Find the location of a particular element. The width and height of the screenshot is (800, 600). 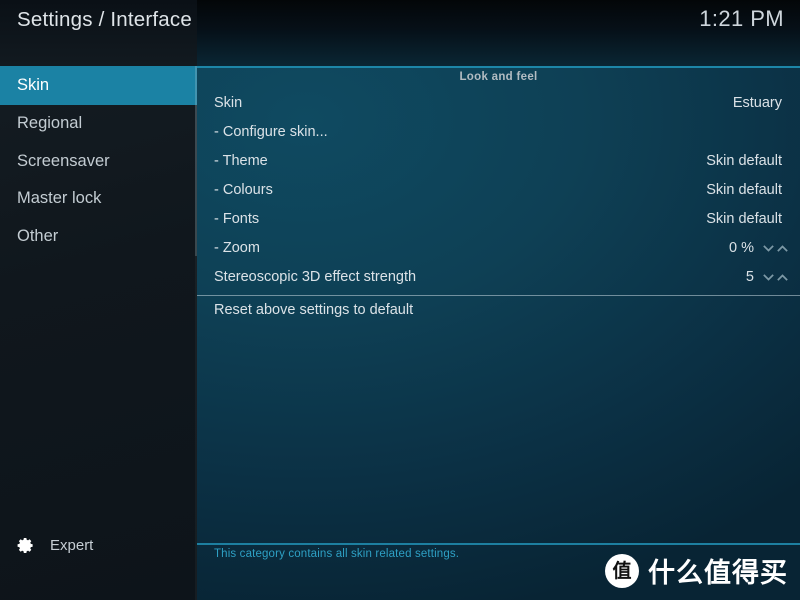

status-bar-rule is located at coordinates (498, 544).